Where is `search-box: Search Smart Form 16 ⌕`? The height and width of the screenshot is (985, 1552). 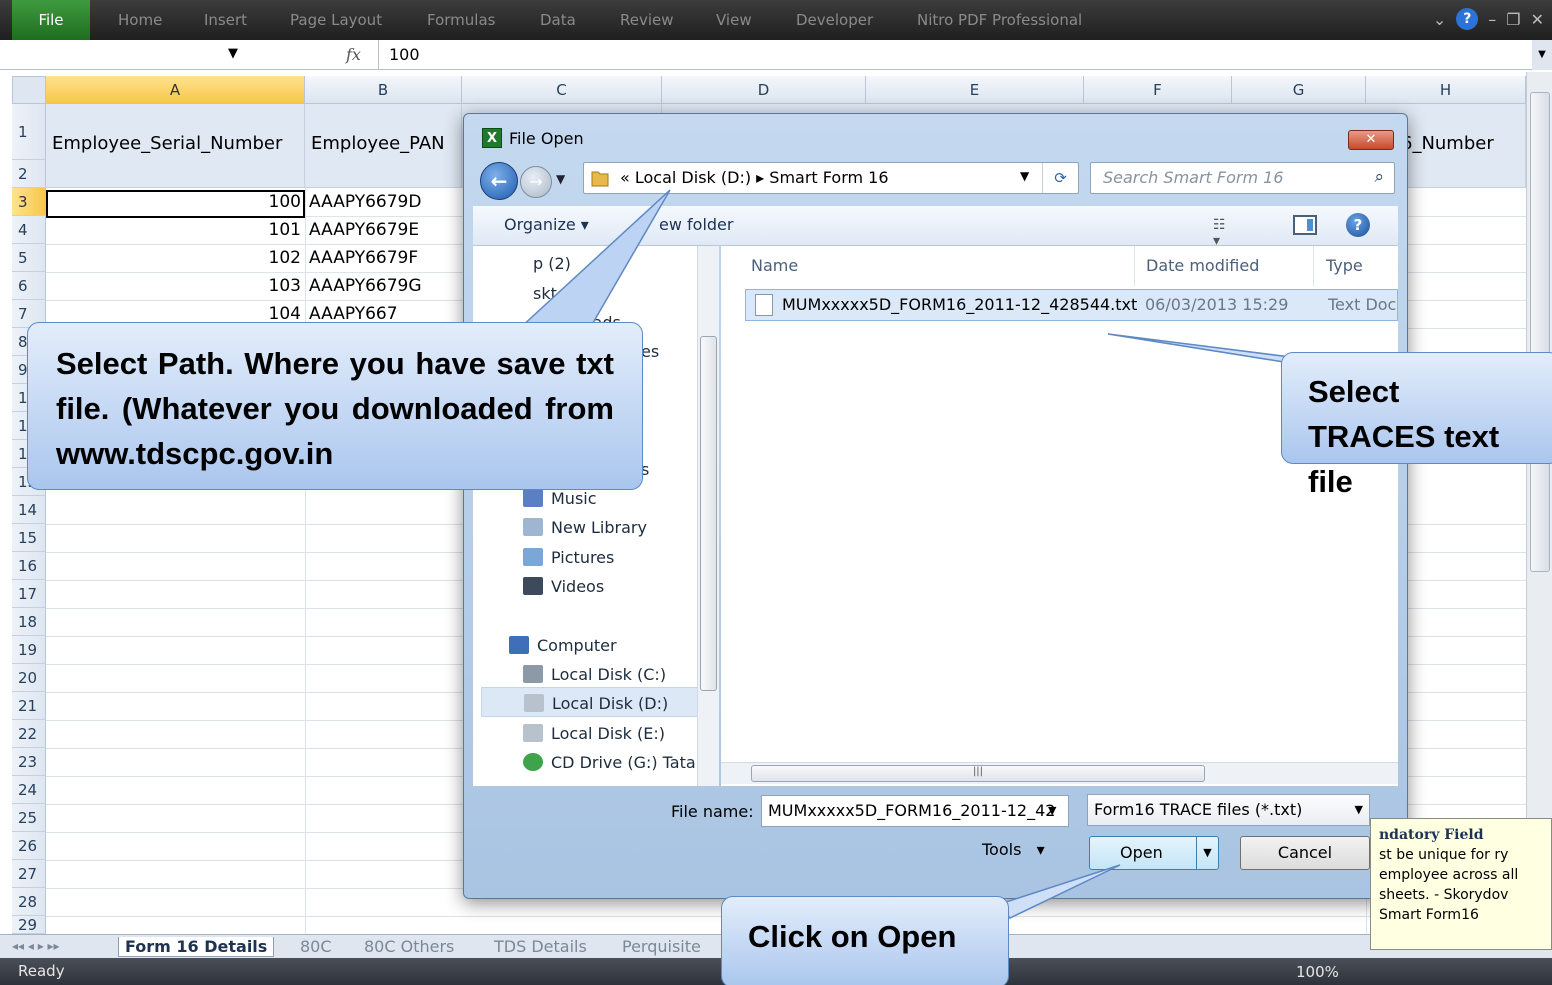
search-box: Search Smart Form 16 ⌕ is located at coordinates (1242, 178).